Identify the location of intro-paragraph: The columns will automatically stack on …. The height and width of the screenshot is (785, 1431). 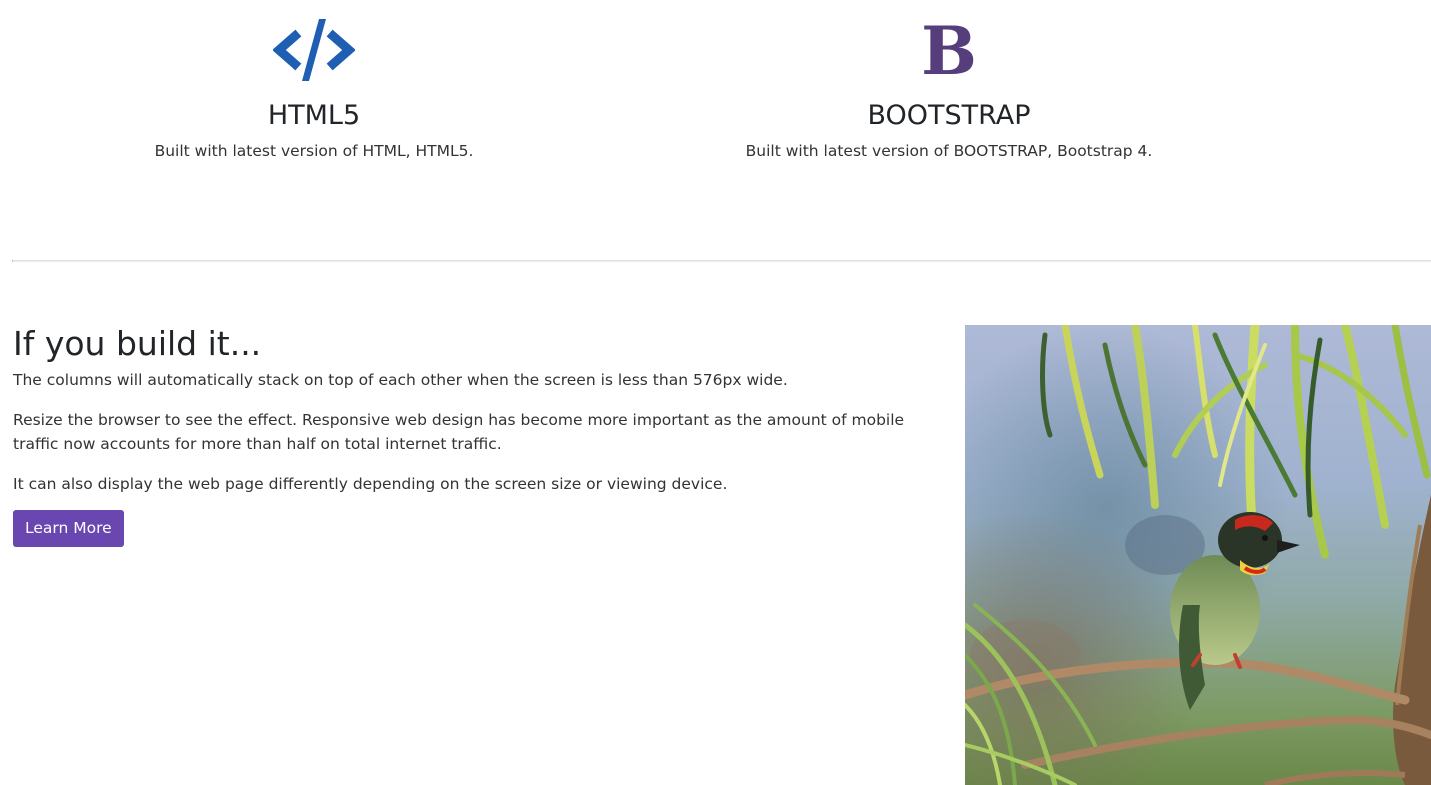
(400, 380).